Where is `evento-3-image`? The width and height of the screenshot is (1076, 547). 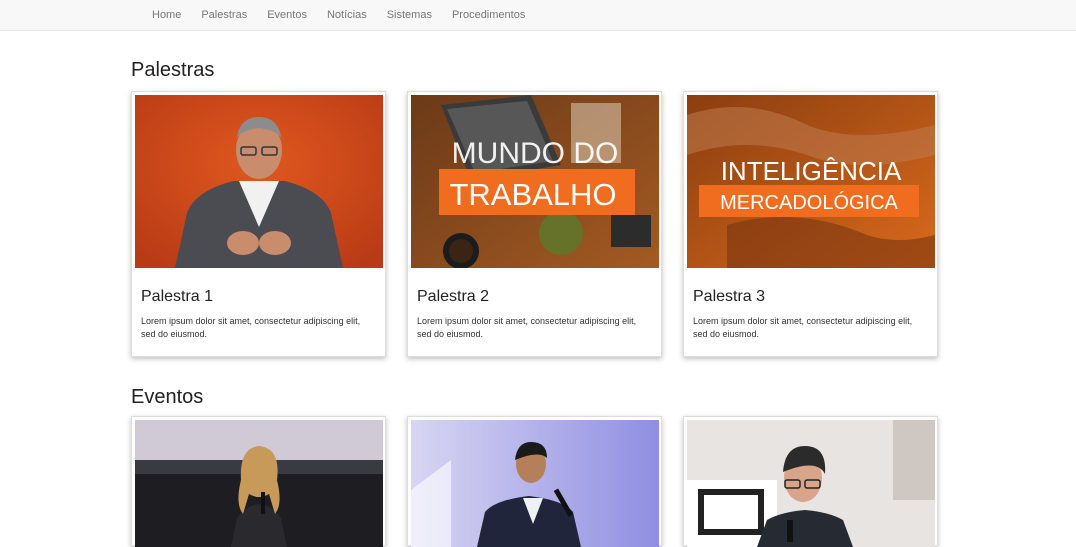
evento-3-image is located at coordinates (811, 483).